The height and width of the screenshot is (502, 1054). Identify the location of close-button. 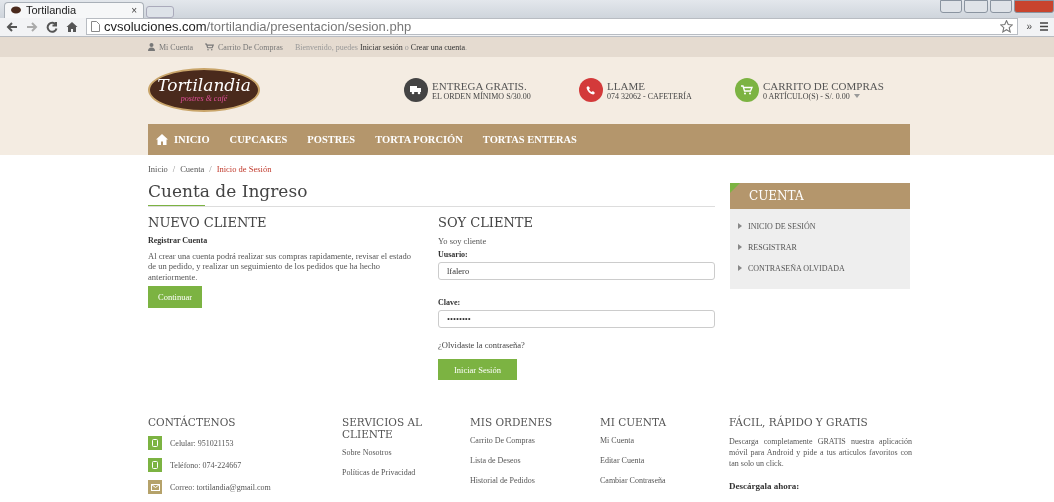
(1034, 6).